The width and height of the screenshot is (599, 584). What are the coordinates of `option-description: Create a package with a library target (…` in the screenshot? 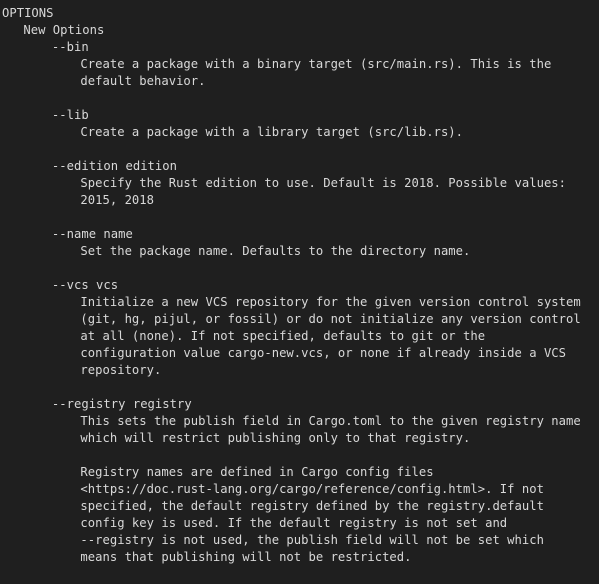 It's located at (272, 132).